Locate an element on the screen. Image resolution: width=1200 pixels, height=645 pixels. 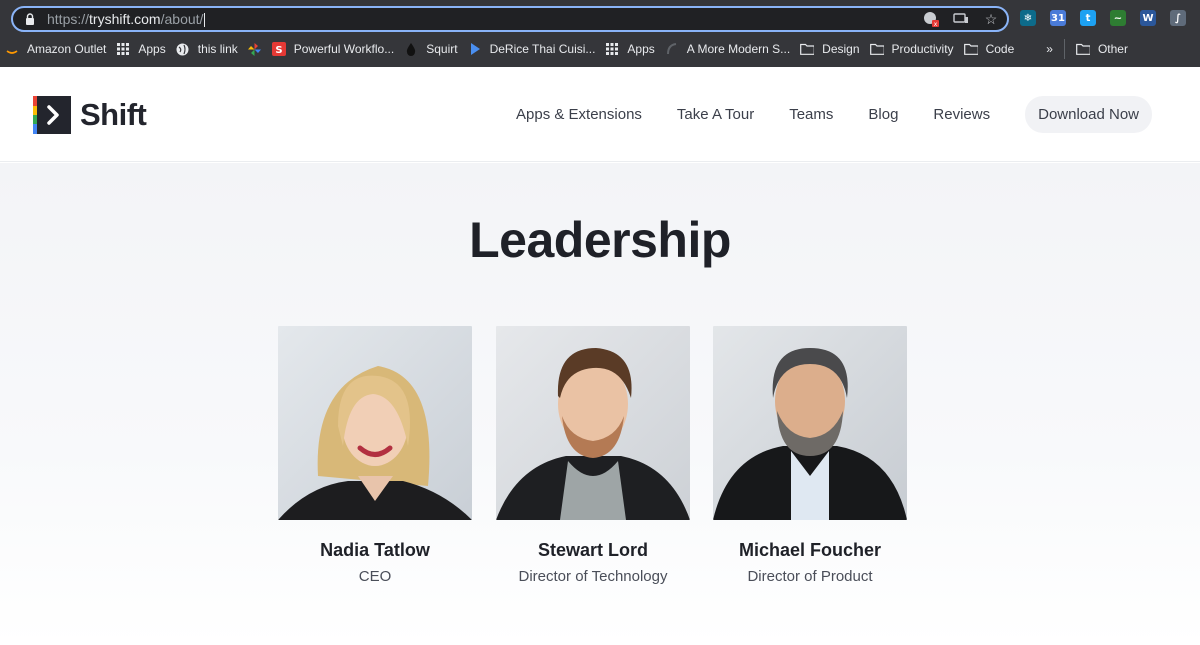
url-scheme: https:// is located at coordinates (68, 18).